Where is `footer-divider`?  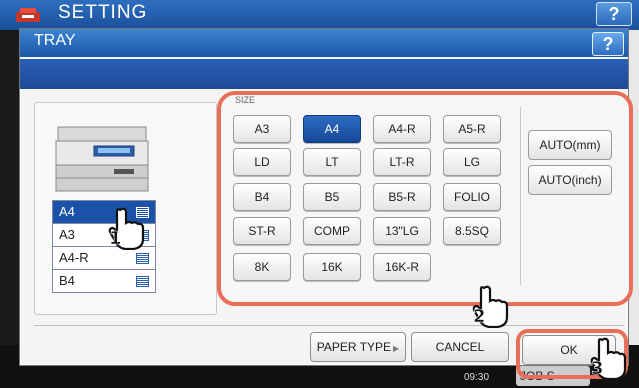
footer-divider is located at coordinates (329, 325).